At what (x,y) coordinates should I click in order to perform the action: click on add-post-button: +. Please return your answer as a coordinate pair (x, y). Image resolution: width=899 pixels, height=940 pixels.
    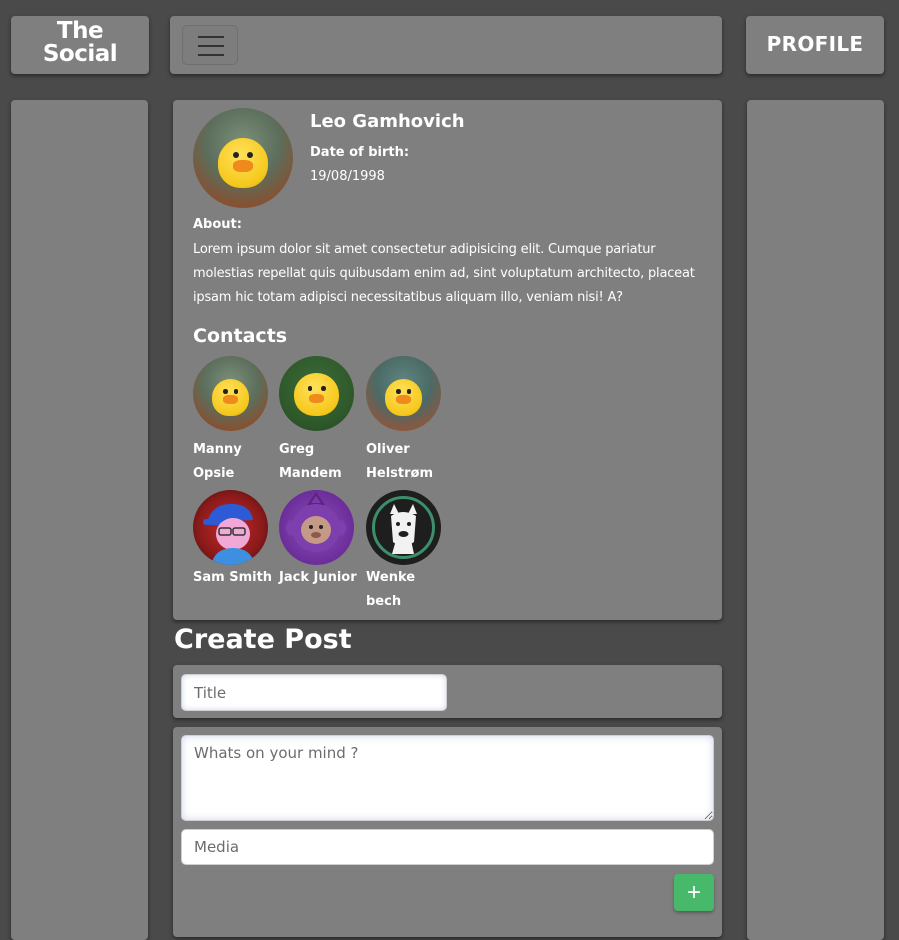
    Looking at the image, I should click on (694, 892).